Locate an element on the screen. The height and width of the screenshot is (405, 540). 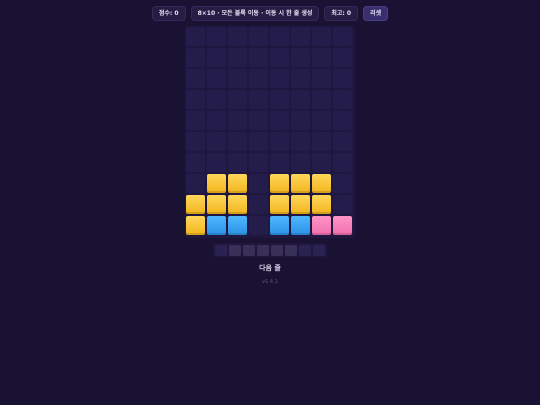
best-score-display: 최고: 0 is located at coordinates (341, 13).